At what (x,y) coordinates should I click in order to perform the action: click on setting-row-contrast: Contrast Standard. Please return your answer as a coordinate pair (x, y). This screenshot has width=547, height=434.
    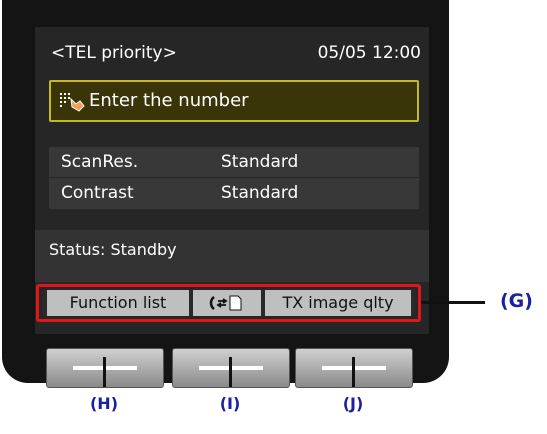
    Looking at the image, I should click on (234, 193).